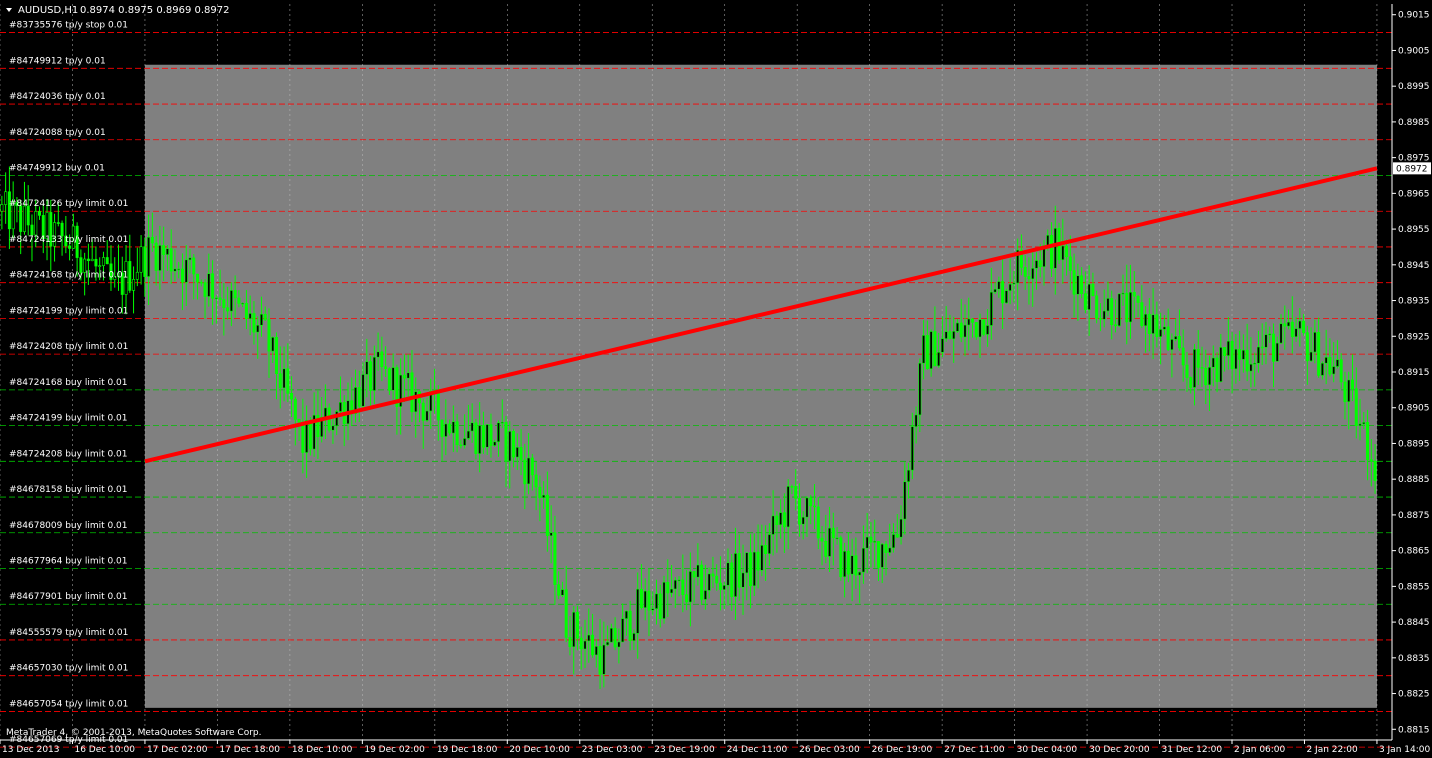 The height and width of the screenshot is (758, 1432). I want to click on price-tick-label: 0.8945, so click(1414, 266).